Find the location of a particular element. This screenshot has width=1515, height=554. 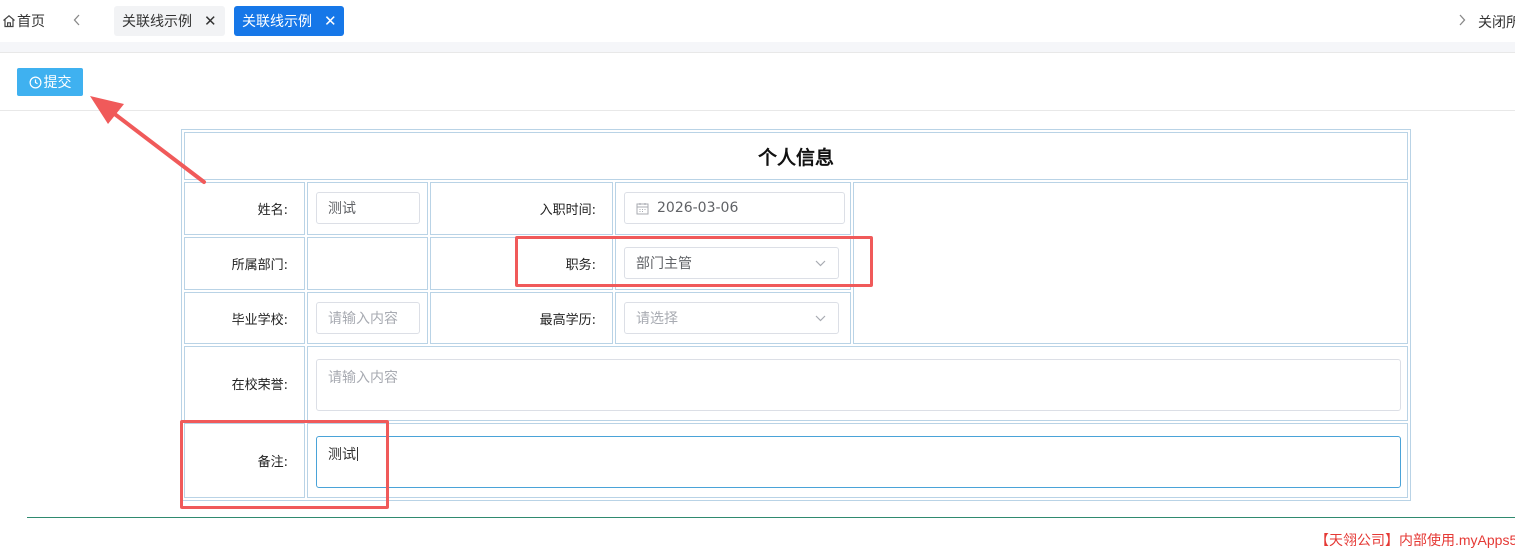

highlight-position-box is located at coordinates (694, 261).